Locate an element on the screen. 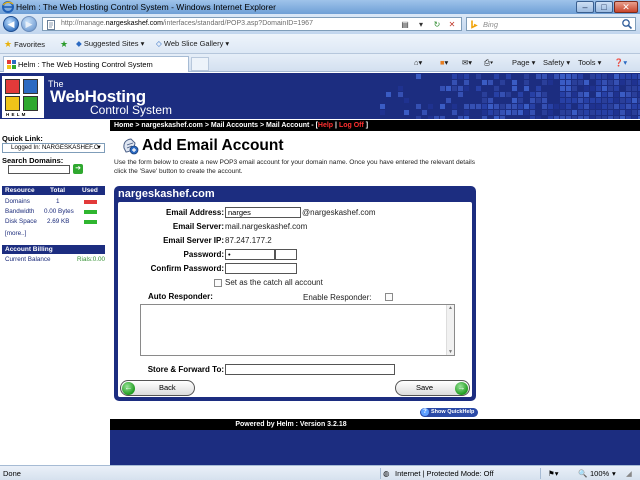 Image resolution: width=640 pixels, height=480 pixels. protected-mode-icon: ⚑▾ is located at coordinates (553, 473).